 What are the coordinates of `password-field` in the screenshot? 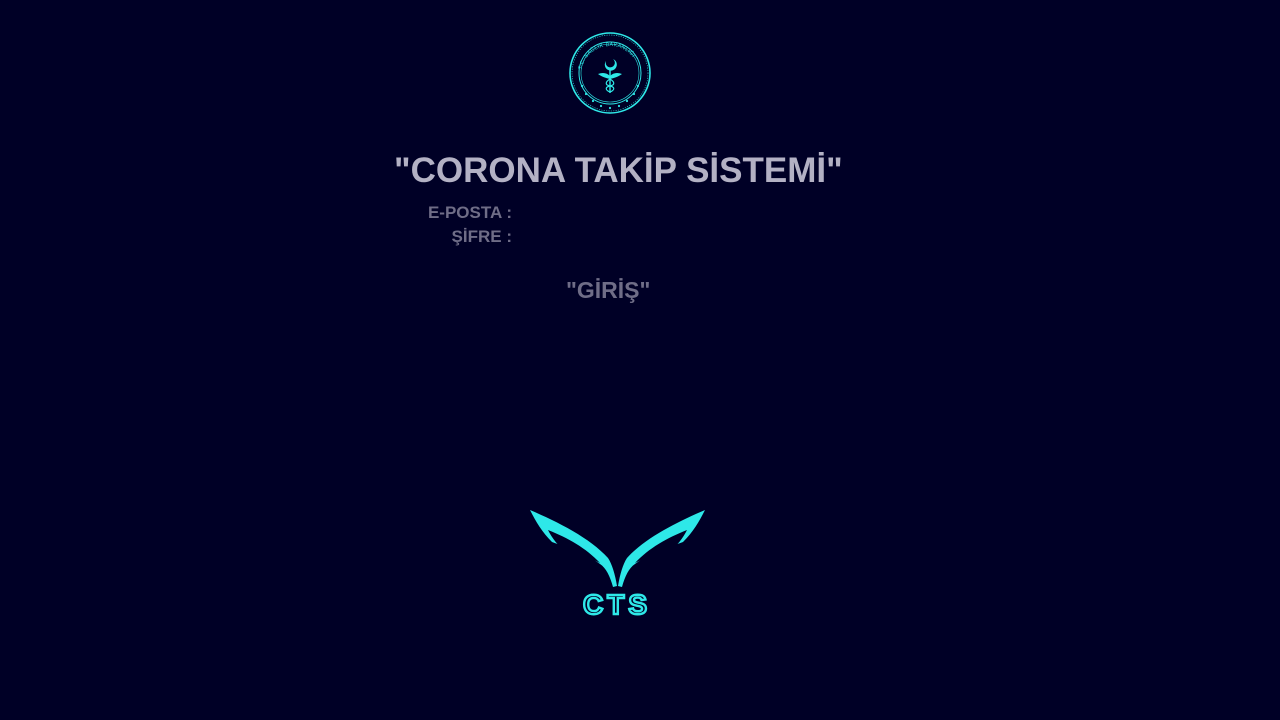 It's located at (660, 237).